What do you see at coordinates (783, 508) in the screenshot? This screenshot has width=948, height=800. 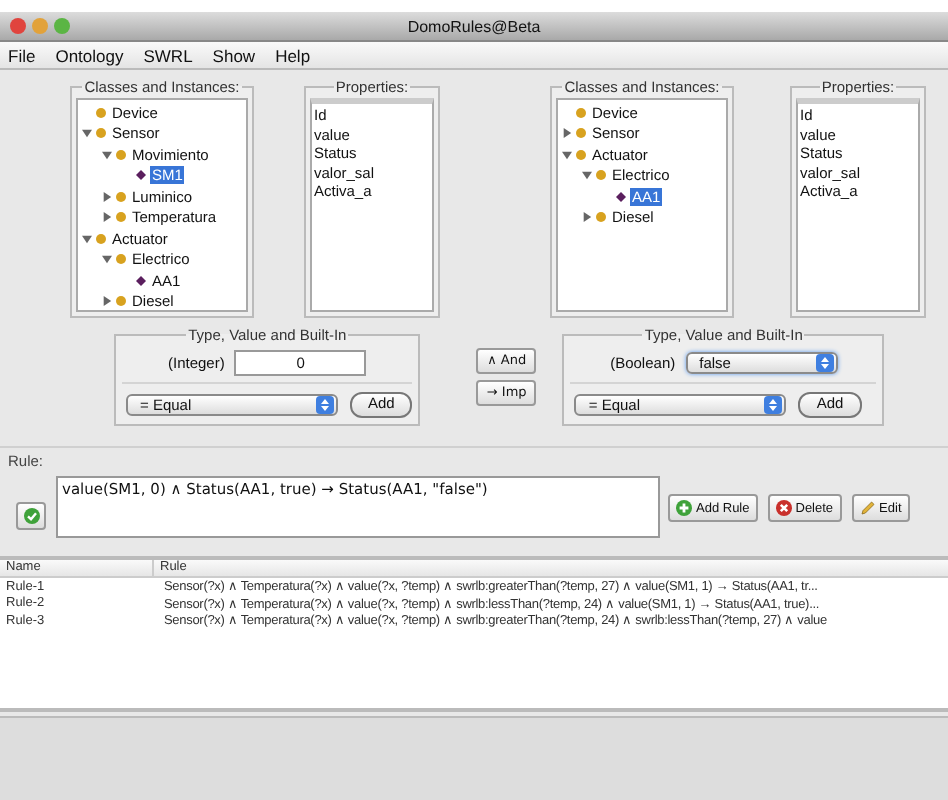 I see `delete-icon` at bounding box center [783, 508].